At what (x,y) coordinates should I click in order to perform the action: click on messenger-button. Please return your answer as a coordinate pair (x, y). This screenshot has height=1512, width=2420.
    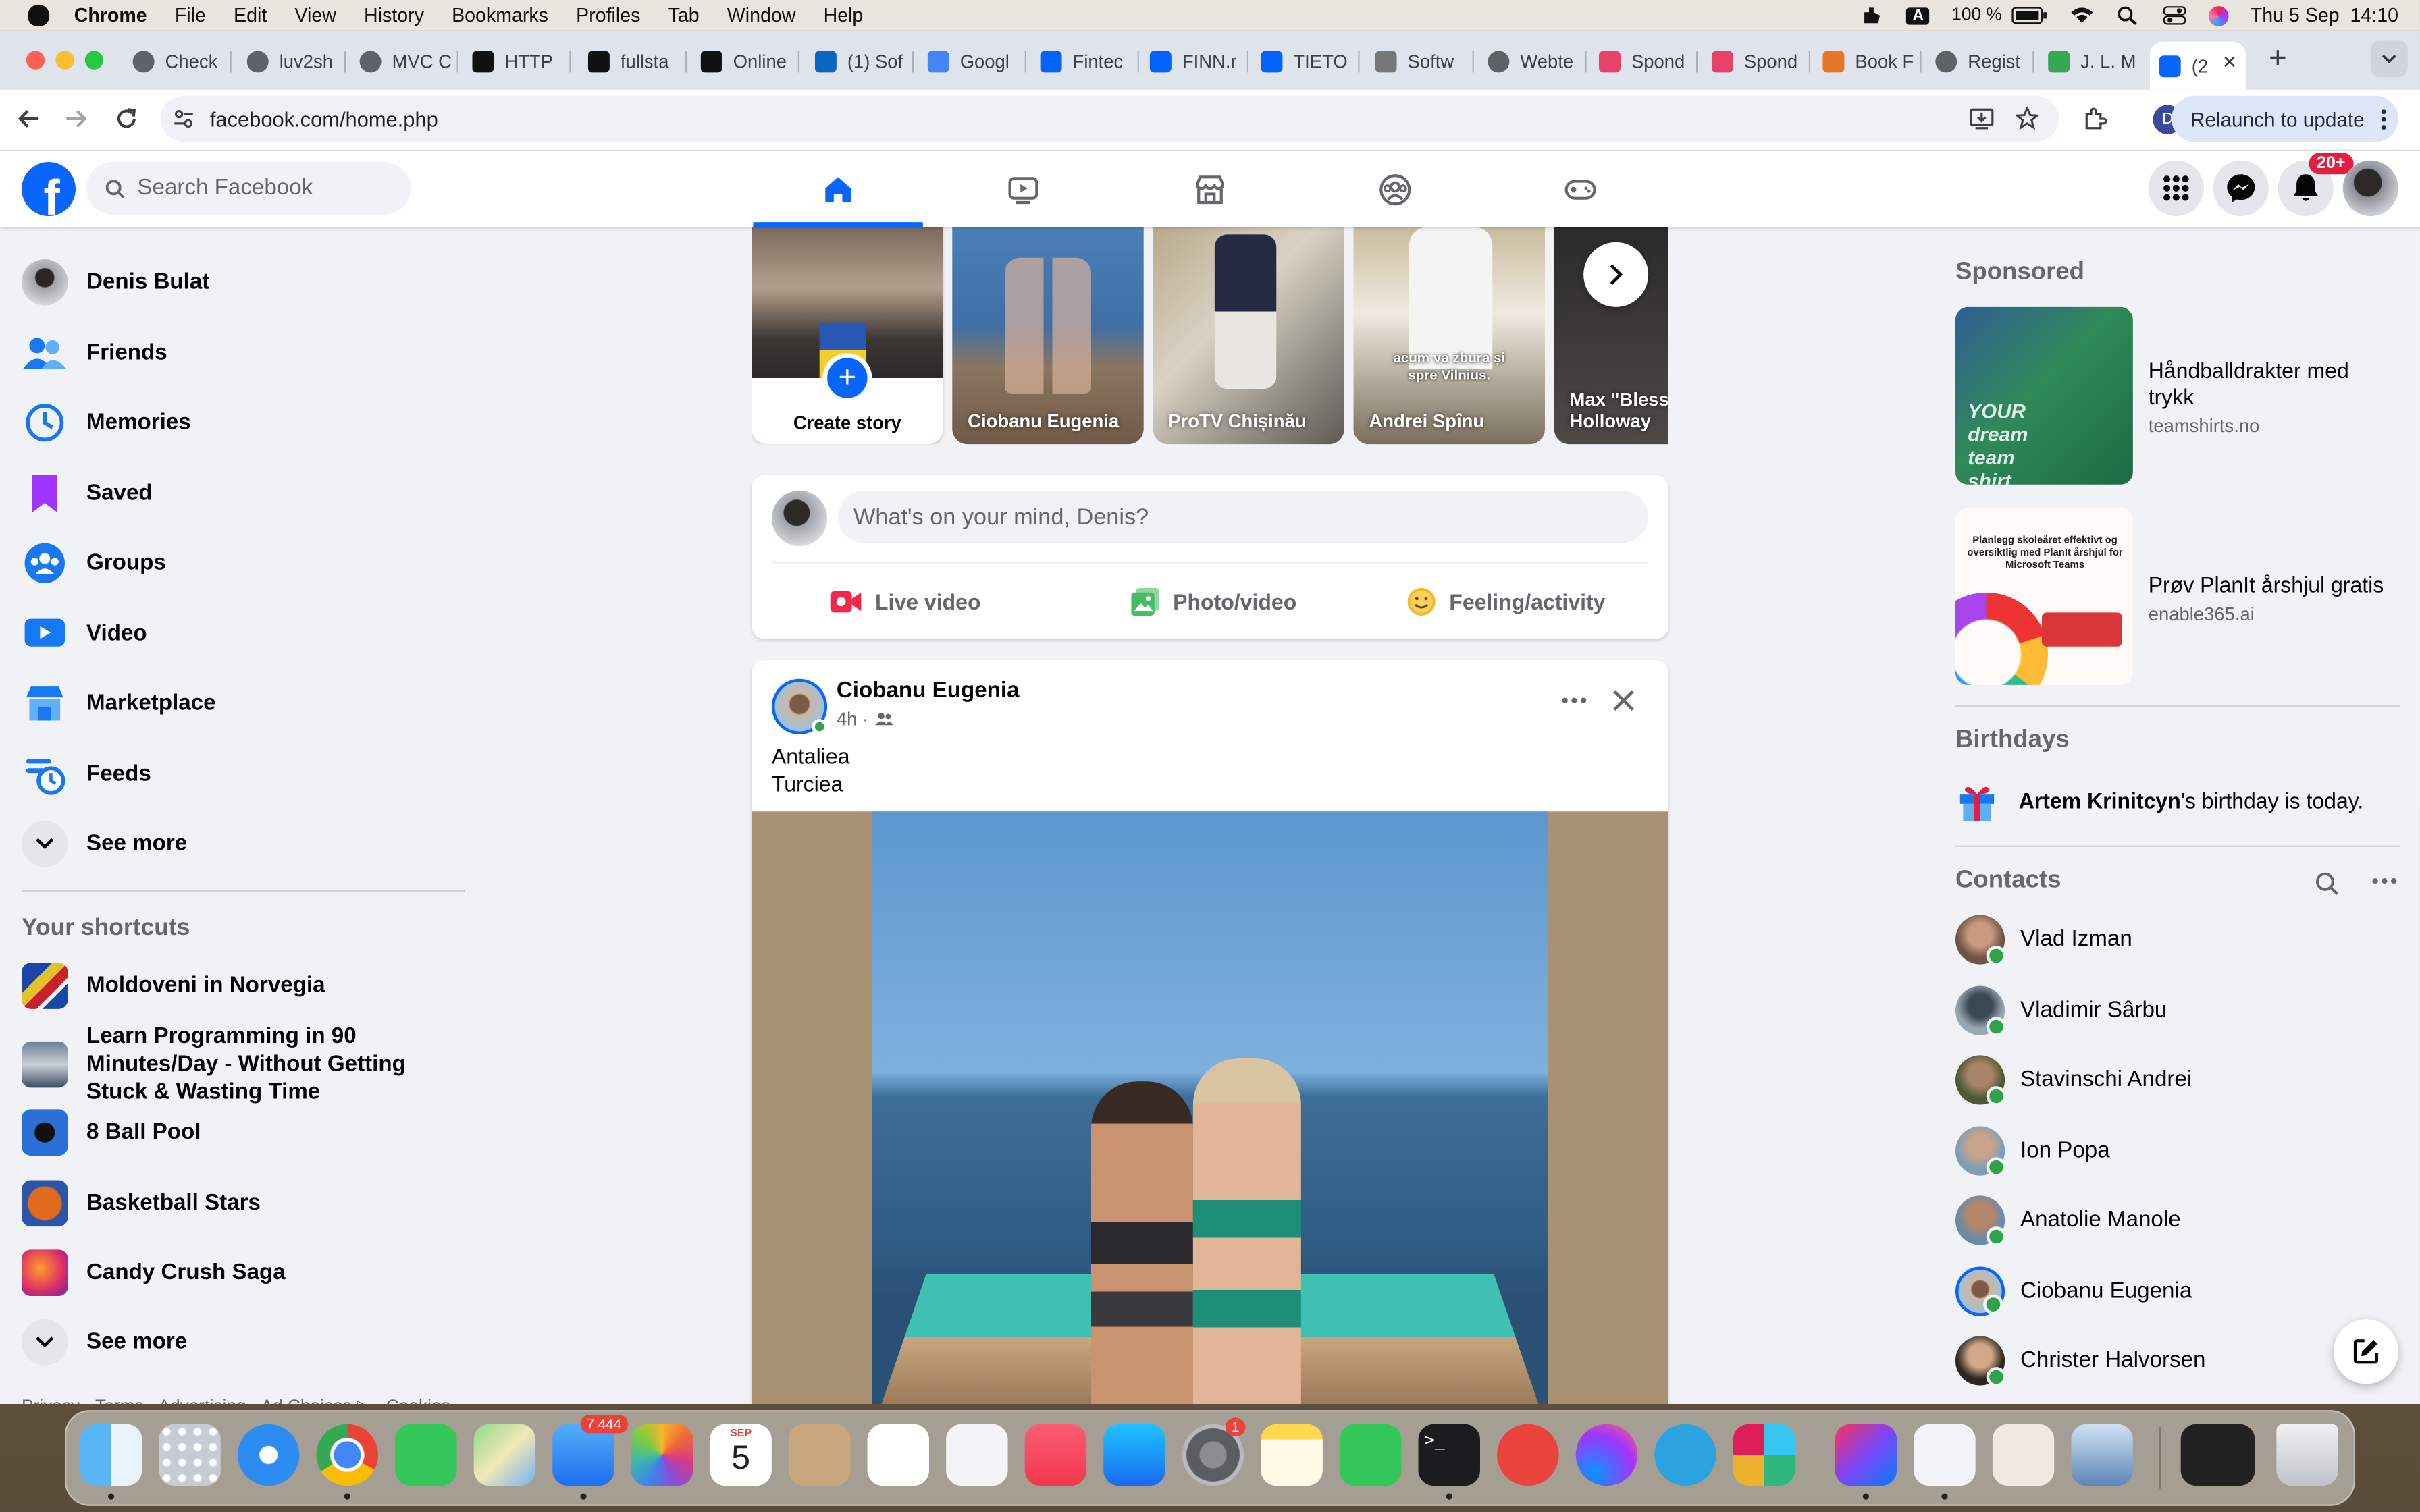
    Looking at the image, I should click on (2241, 188).